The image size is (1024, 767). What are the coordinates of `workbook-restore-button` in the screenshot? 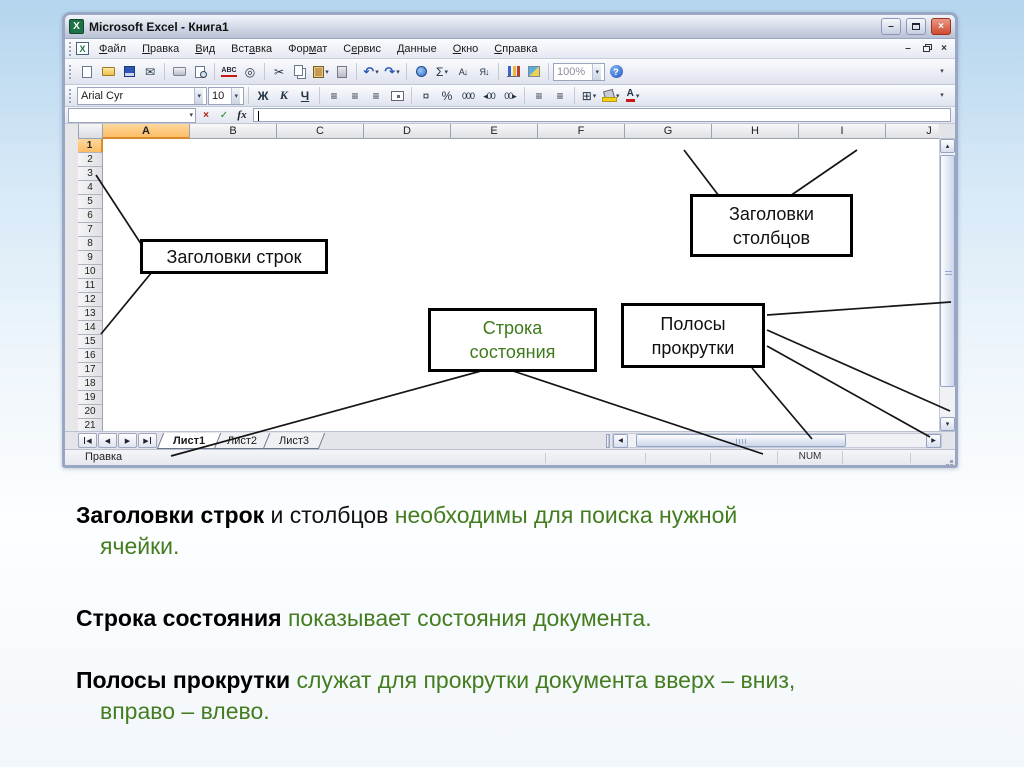 It's located at (926, 49).